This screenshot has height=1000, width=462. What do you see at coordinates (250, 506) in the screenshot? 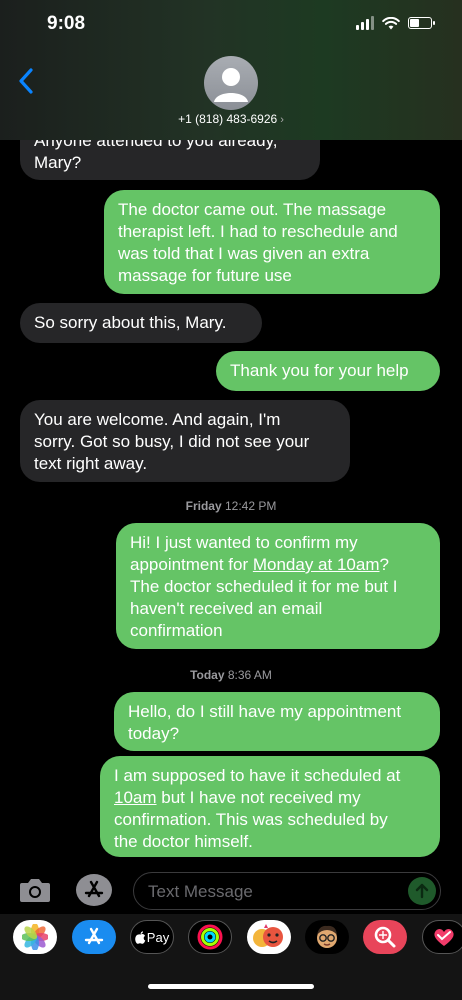
I see `timestamp-time: 12:42 PM` at bounding box center [250, 506].